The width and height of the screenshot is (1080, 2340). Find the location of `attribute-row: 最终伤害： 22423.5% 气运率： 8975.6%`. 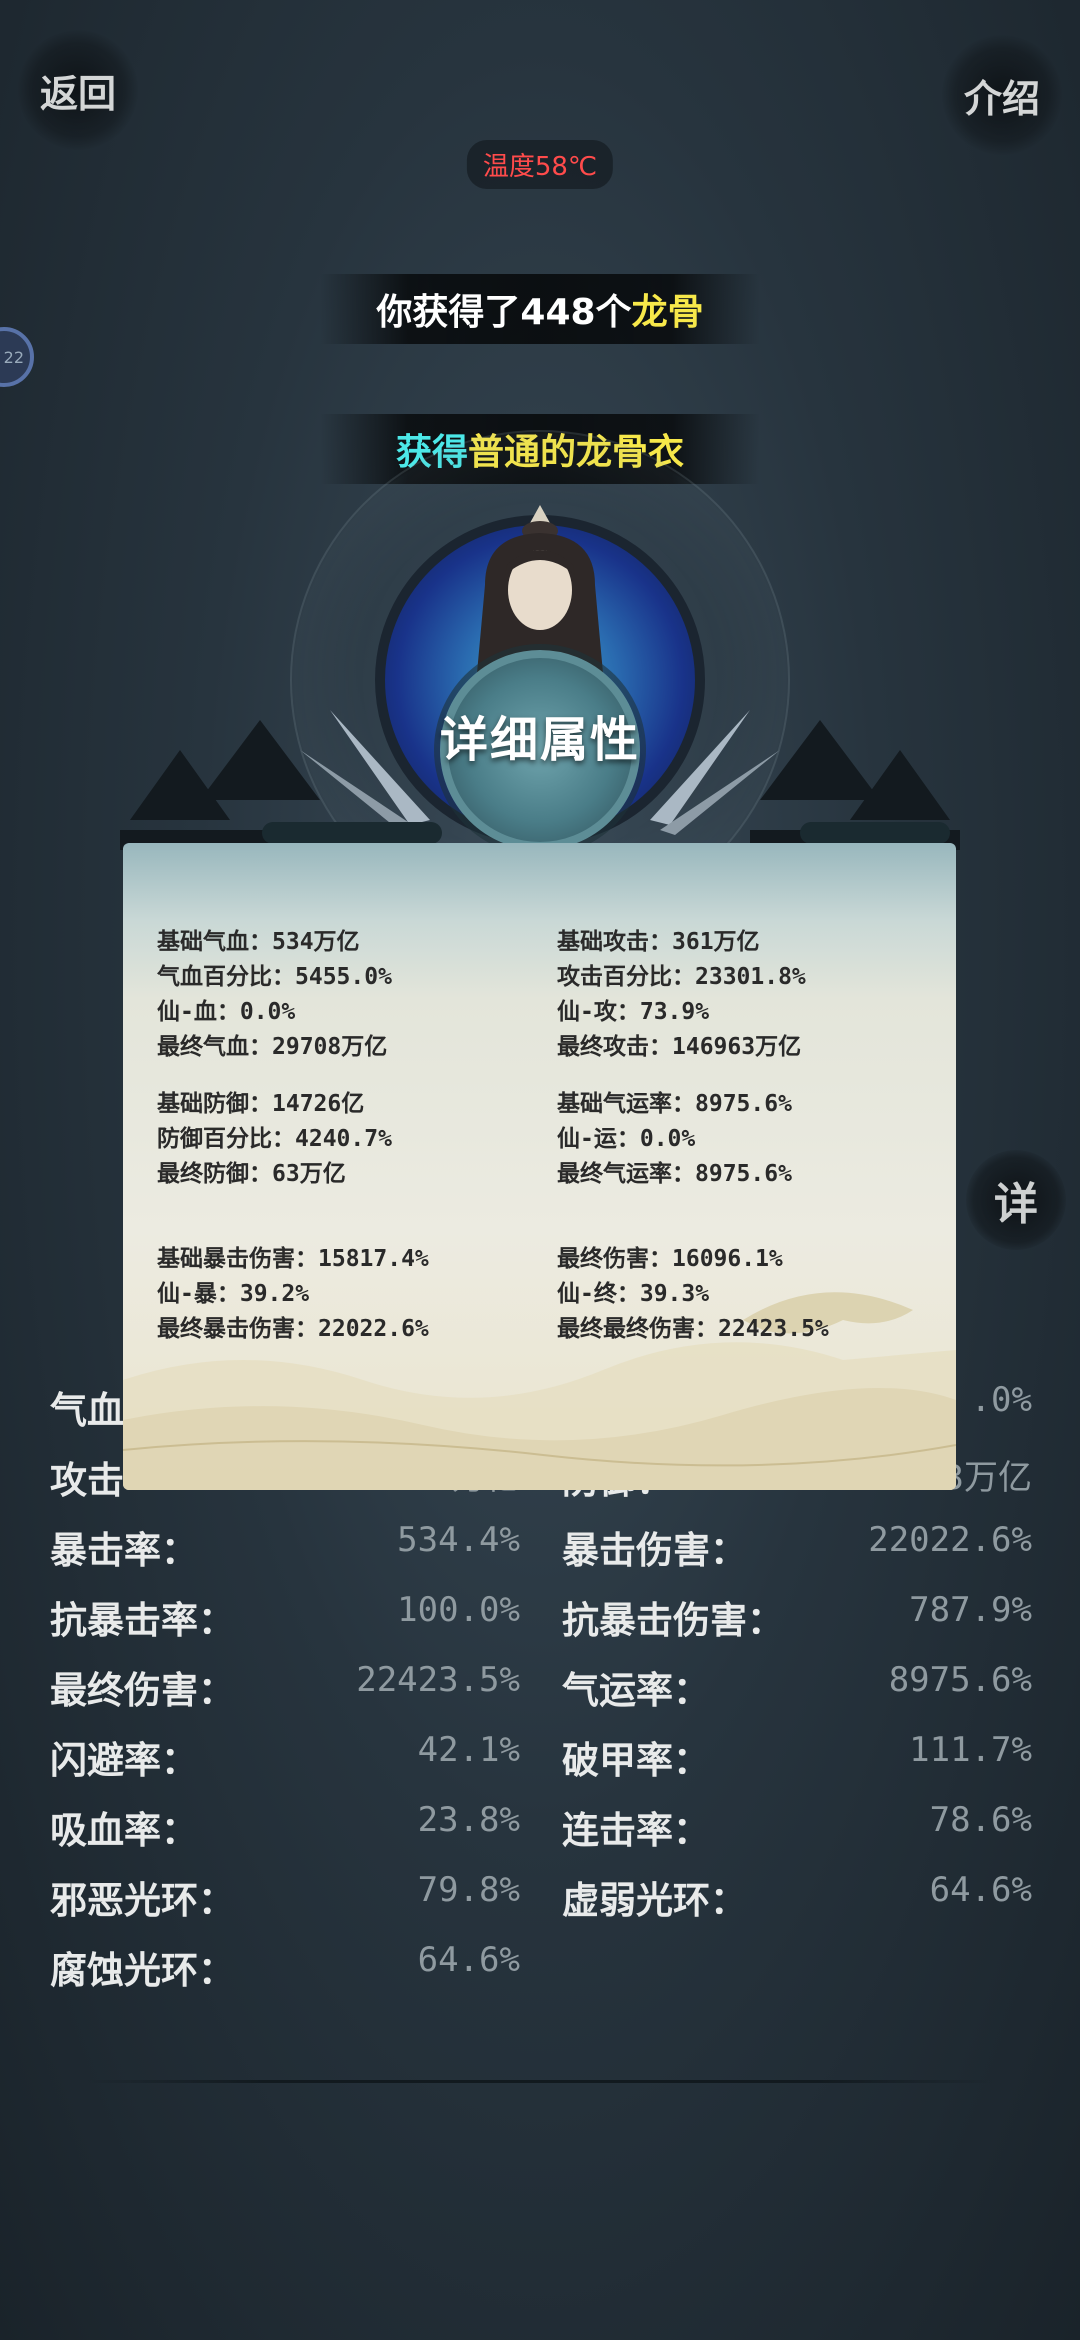

attribute-row: 最终伤害： 22423.5% 气运率： 8975.6% is located at coordinates (541, 1690).